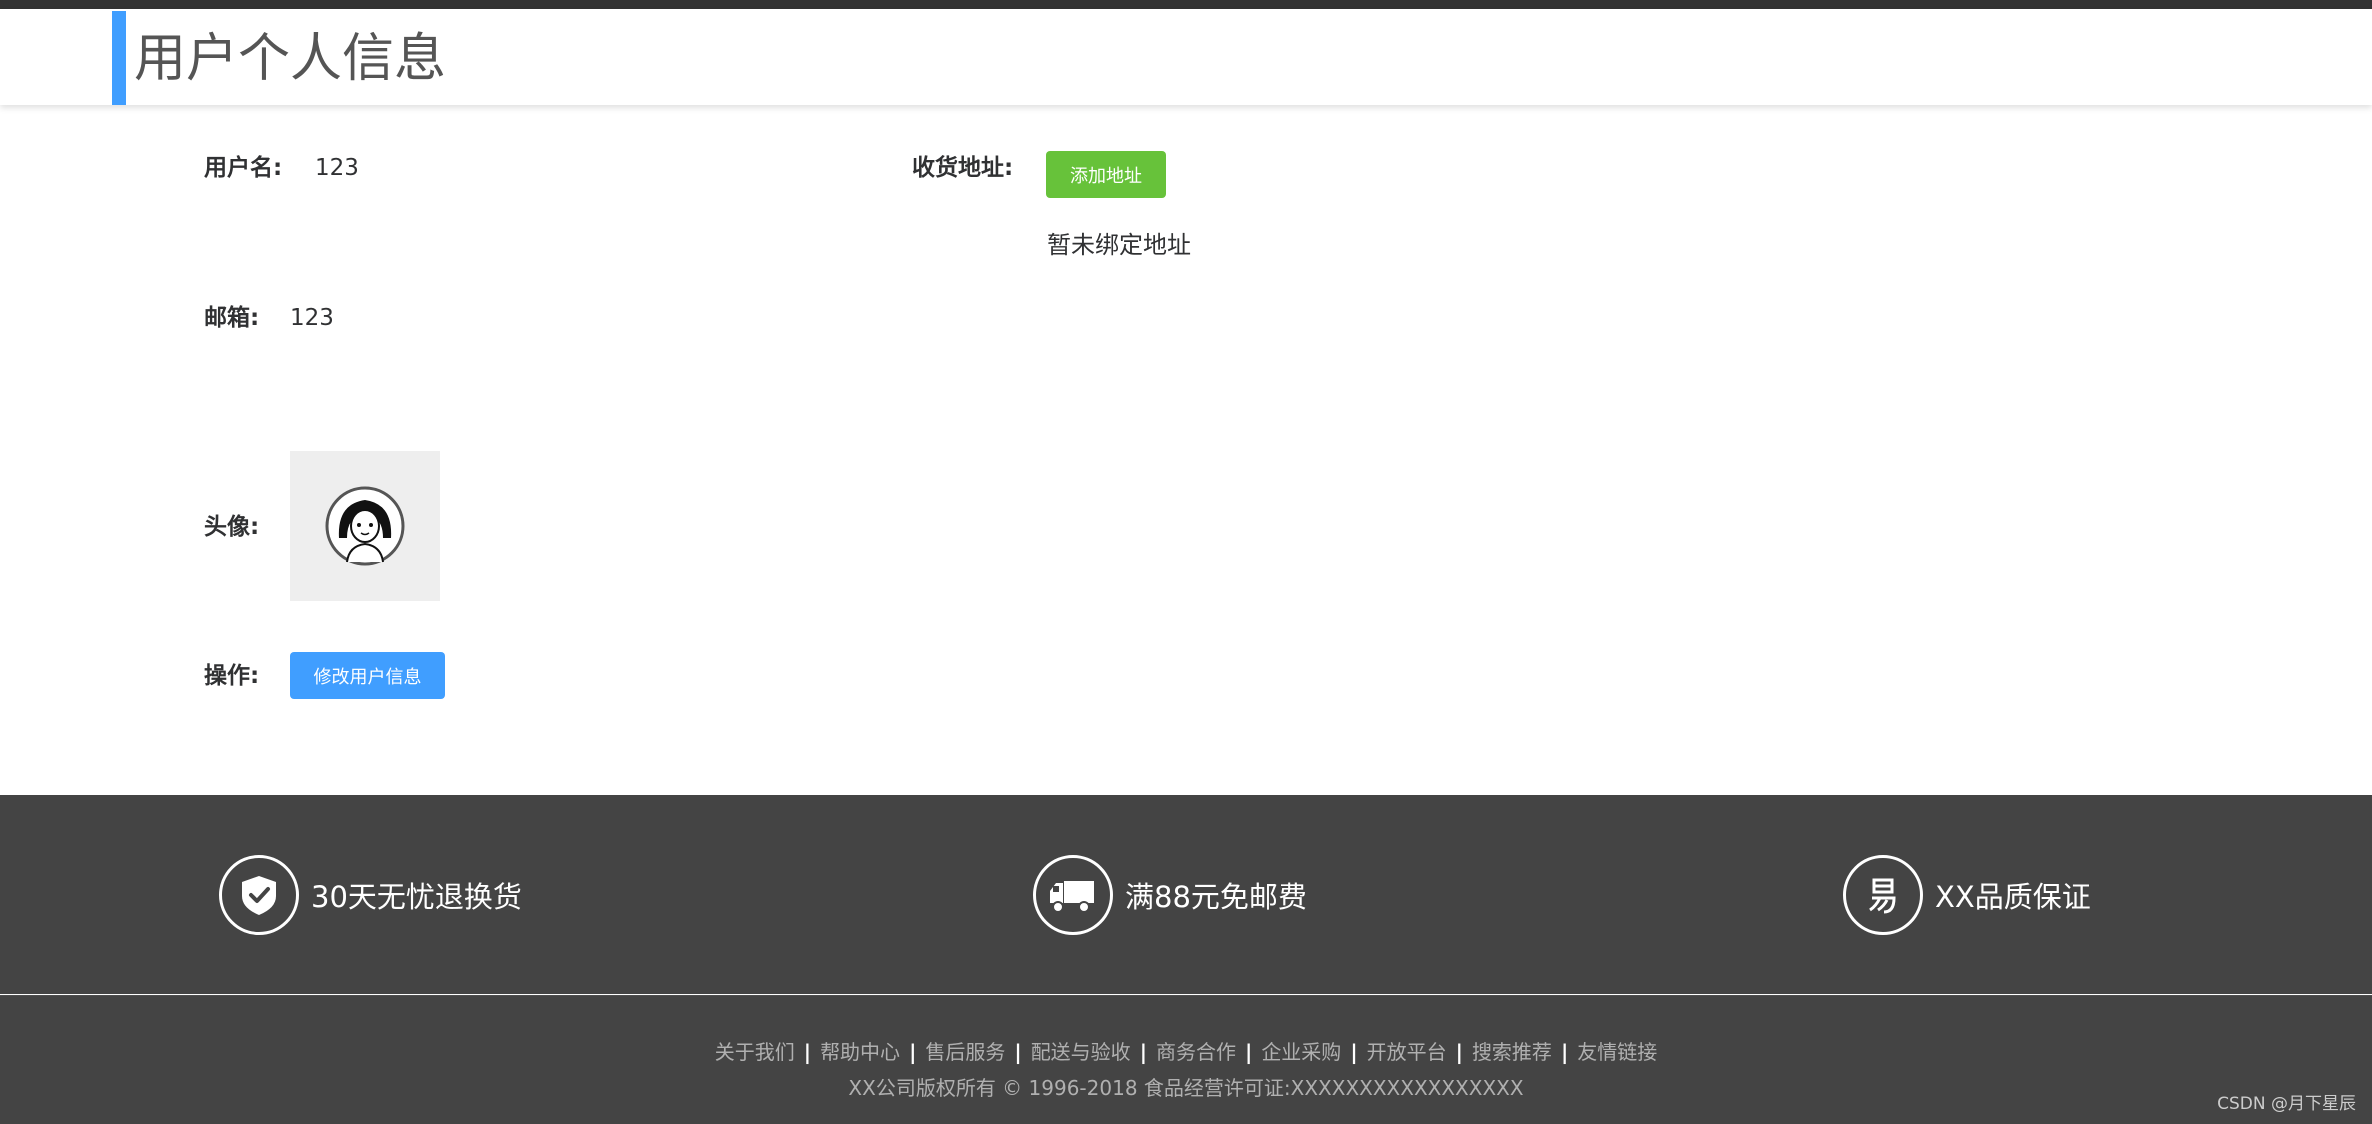 This screenshot has height=1124, width=2372. What do you see at coordinates (232, 676) in the screenshot?
I see `action-label: 操作:` at bounding box center [232, 676].